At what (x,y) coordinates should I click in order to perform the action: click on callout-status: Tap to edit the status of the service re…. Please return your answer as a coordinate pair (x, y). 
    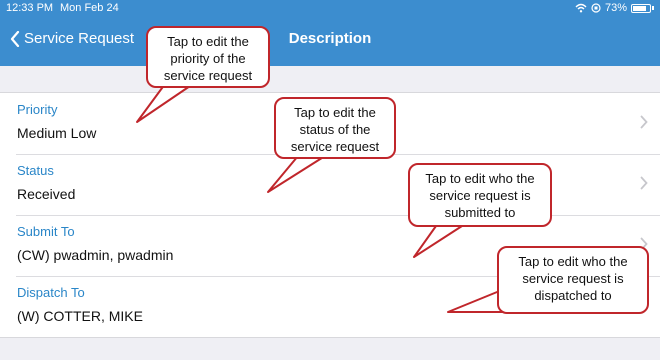
    Looking at the image, I should click on (335, 128).